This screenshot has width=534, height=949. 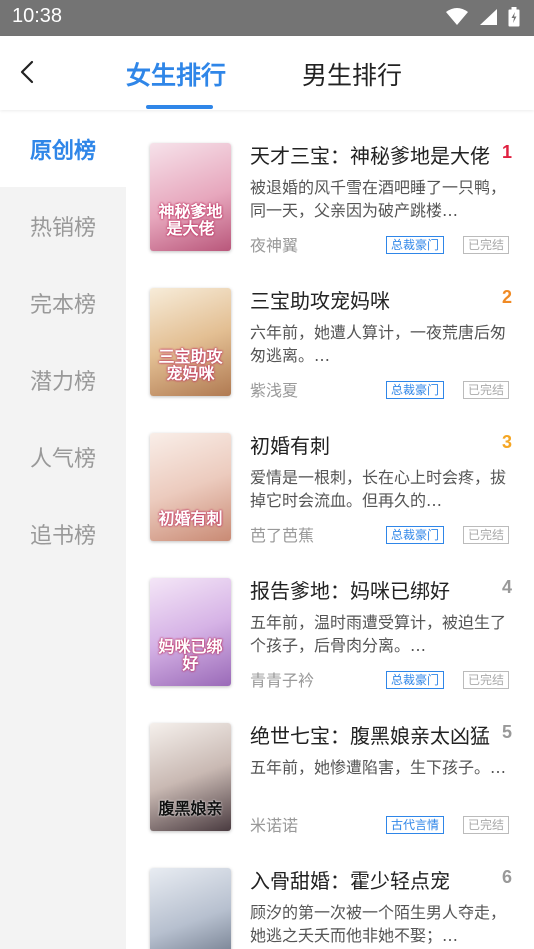 I want to click on book-cover: 腹黑娘亲, so click(x=190, y=777).